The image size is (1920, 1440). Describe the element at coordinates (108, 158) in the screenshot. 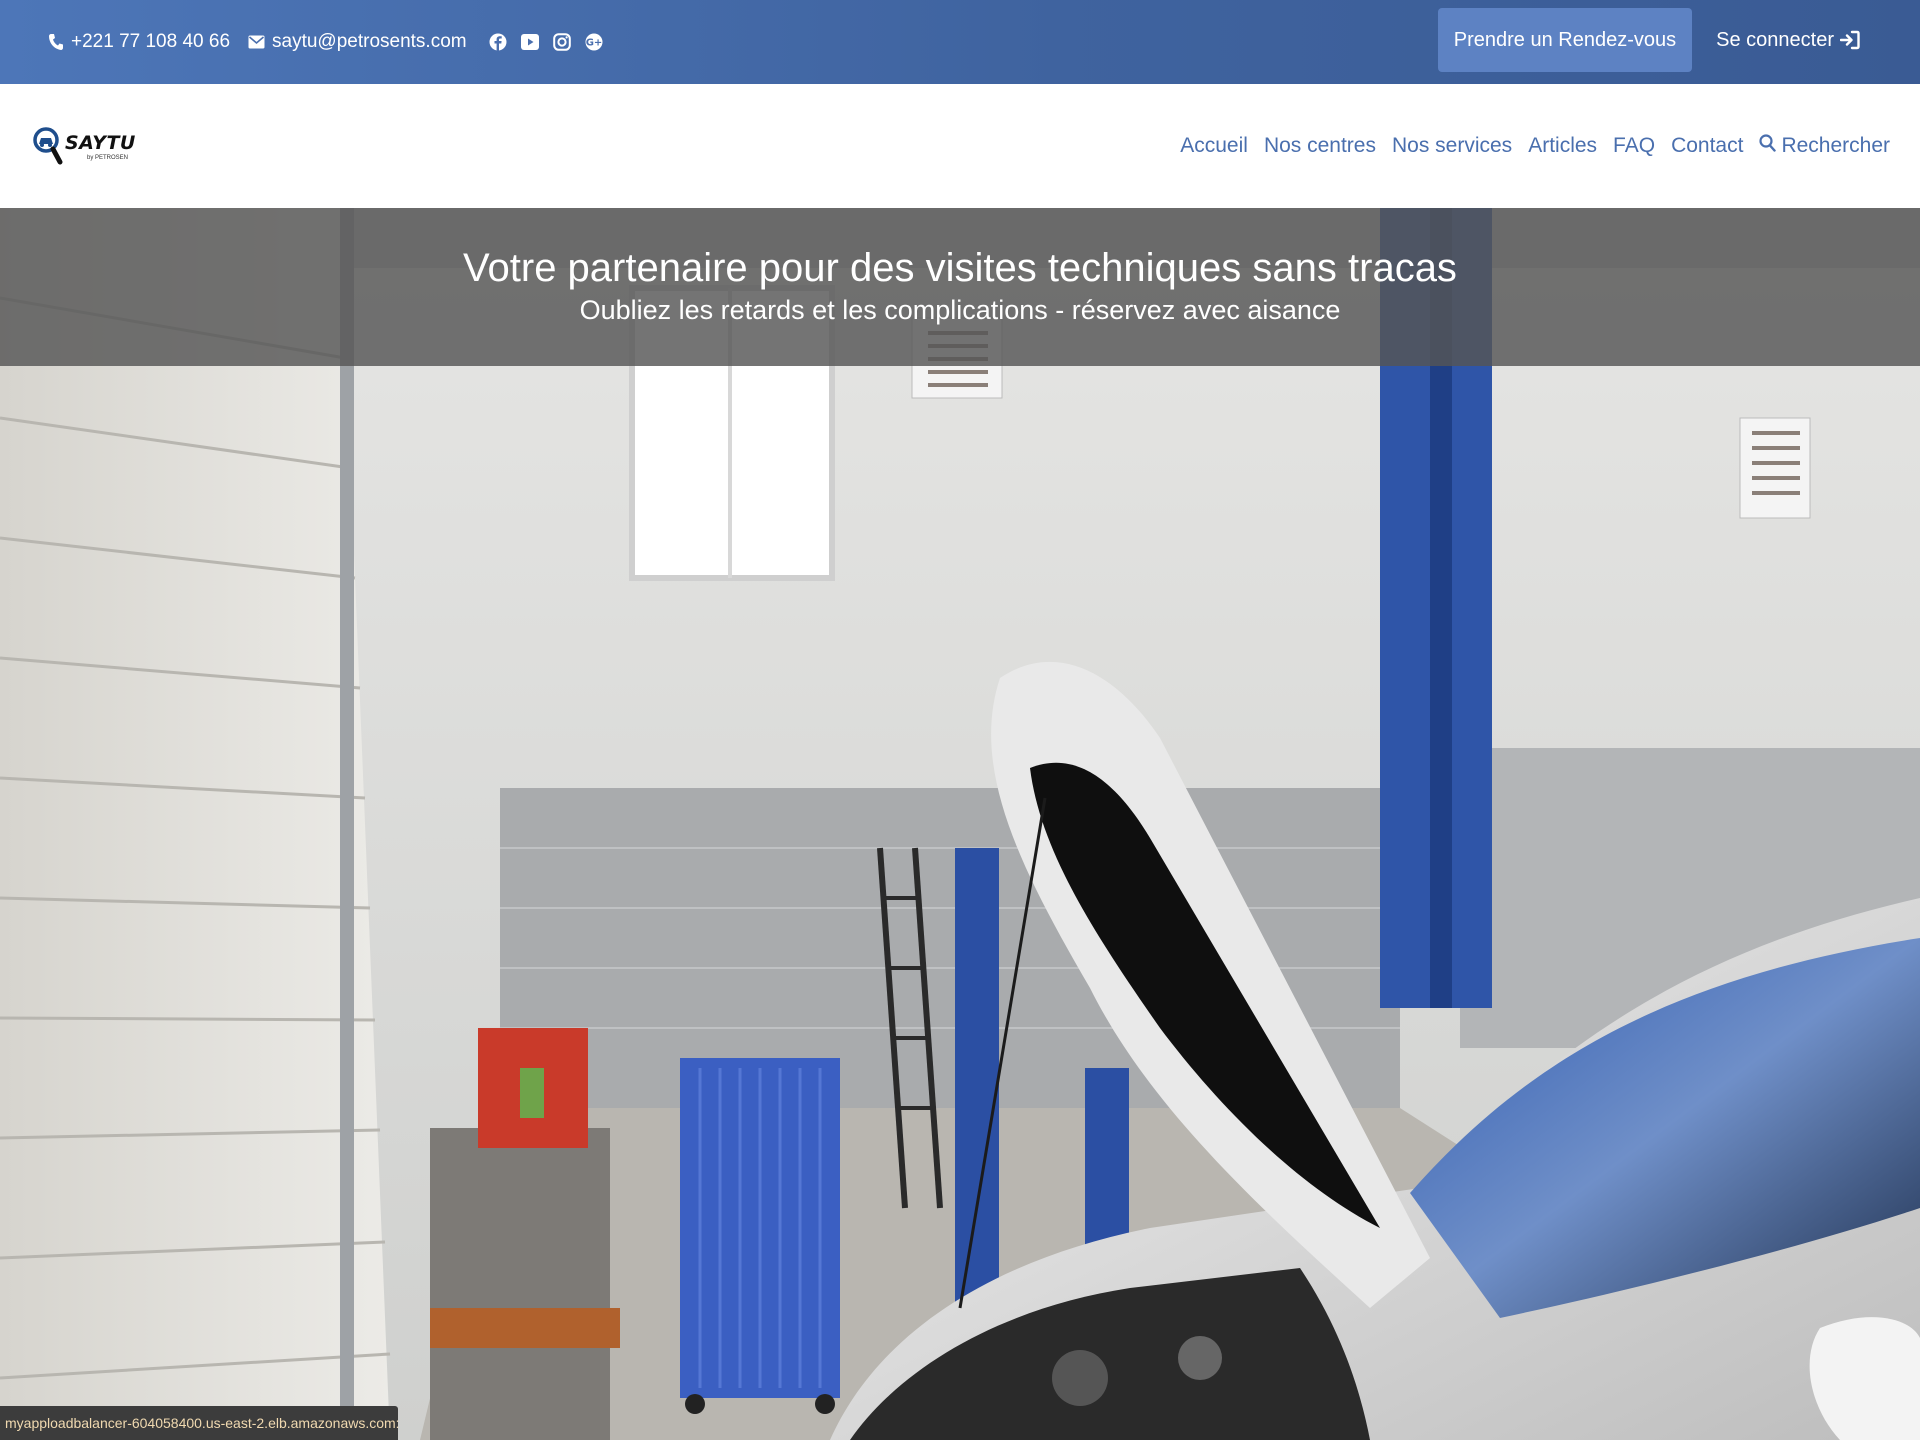

I see `brand-tagline: by PETROSEN` at that location.